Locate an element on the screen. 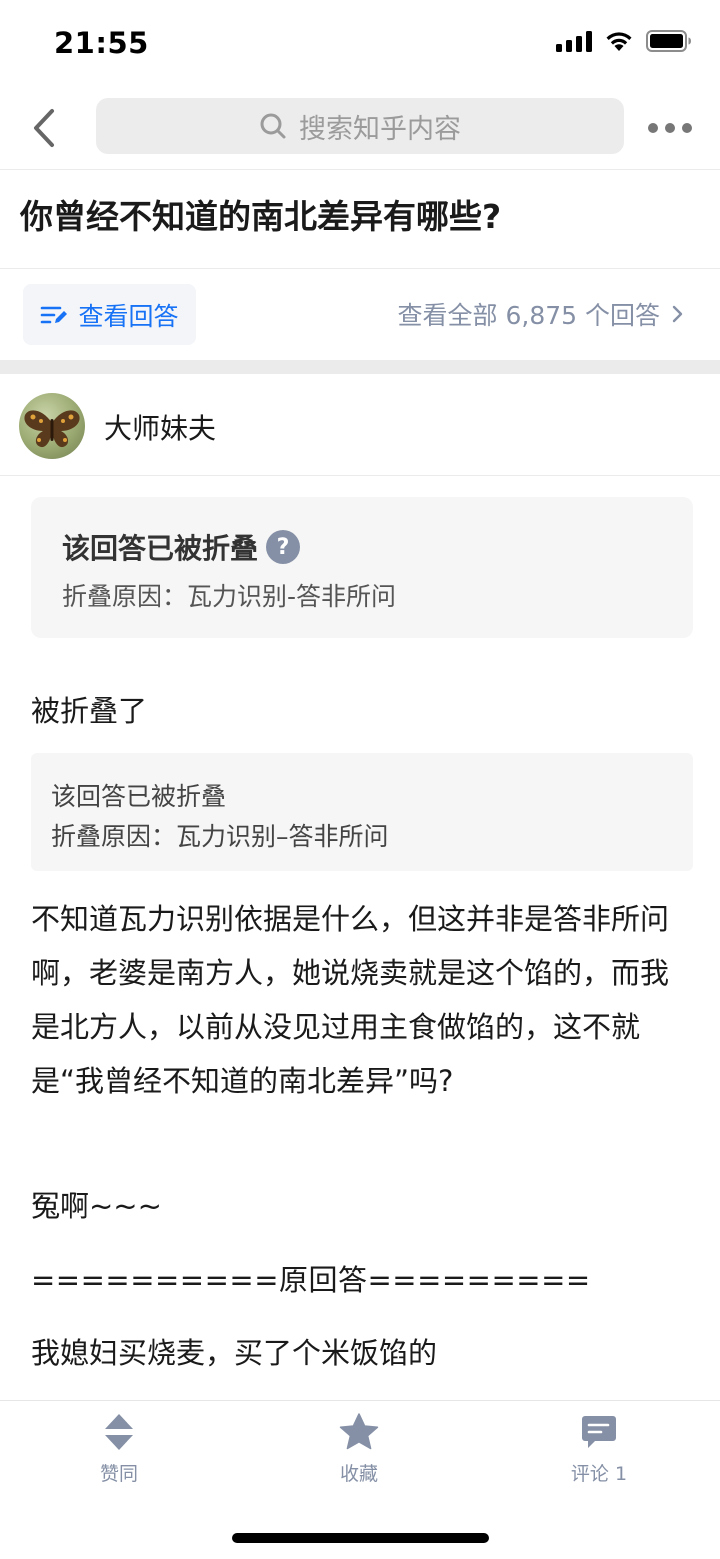 This screenshot has width=720, height=1559. author-row: 大师妹夫 is located at coordinates (360, 425).